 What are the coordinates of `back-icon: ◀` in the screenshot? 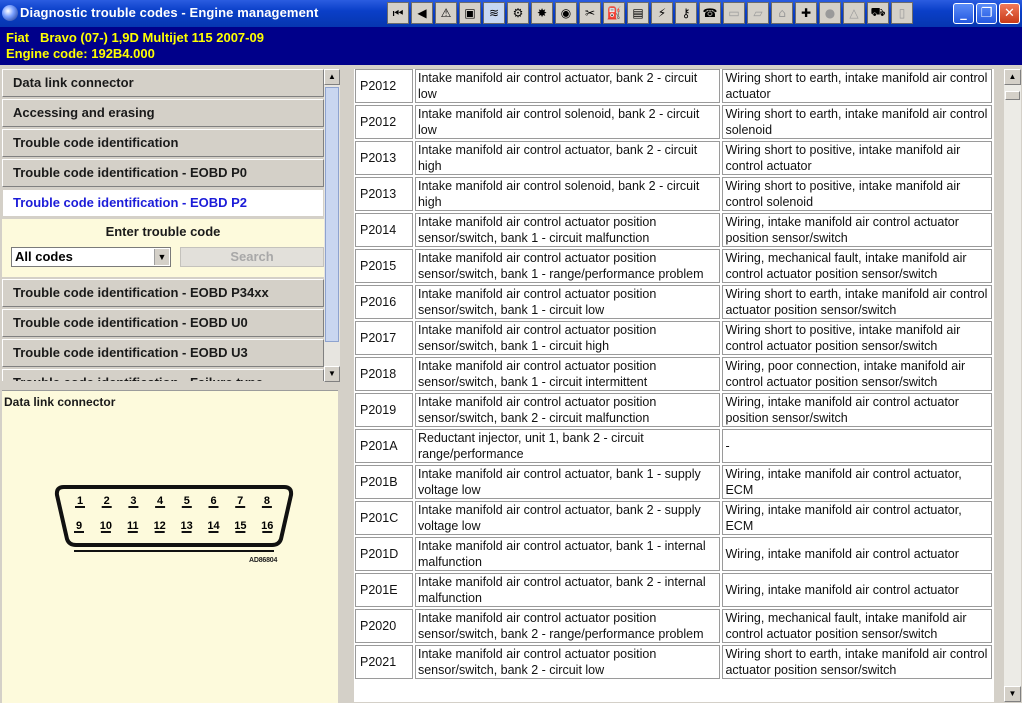 It's located at (422, 13).